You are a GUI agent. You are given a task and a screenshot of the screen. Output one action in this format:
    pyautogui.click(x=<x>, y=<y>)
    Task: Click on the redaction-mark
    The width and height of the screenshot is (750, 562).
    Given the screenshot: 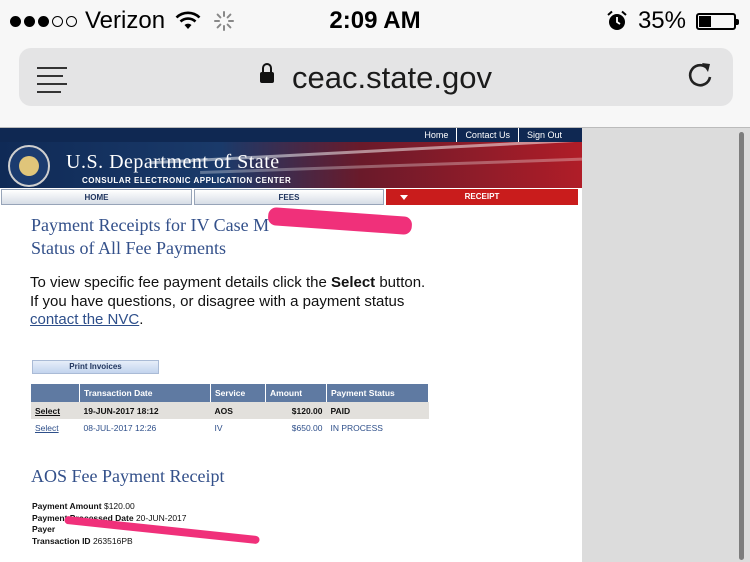 What is the action you would take?
    pyautogui.click(x=340, y=221)
    